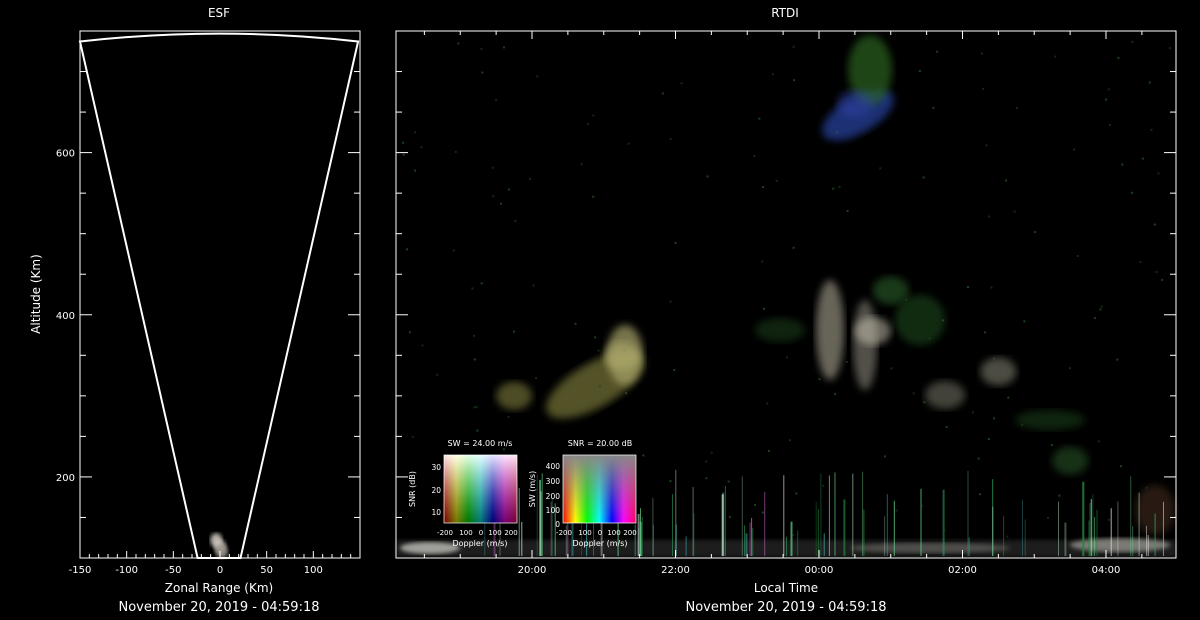 The height and width of the screenshot is (620, 1200). What do you see at coordinates (599, 543) in the screenshot?
I see `snr-legend-xlabel: Doppler (m/s)` at bounding box center [599, 543].